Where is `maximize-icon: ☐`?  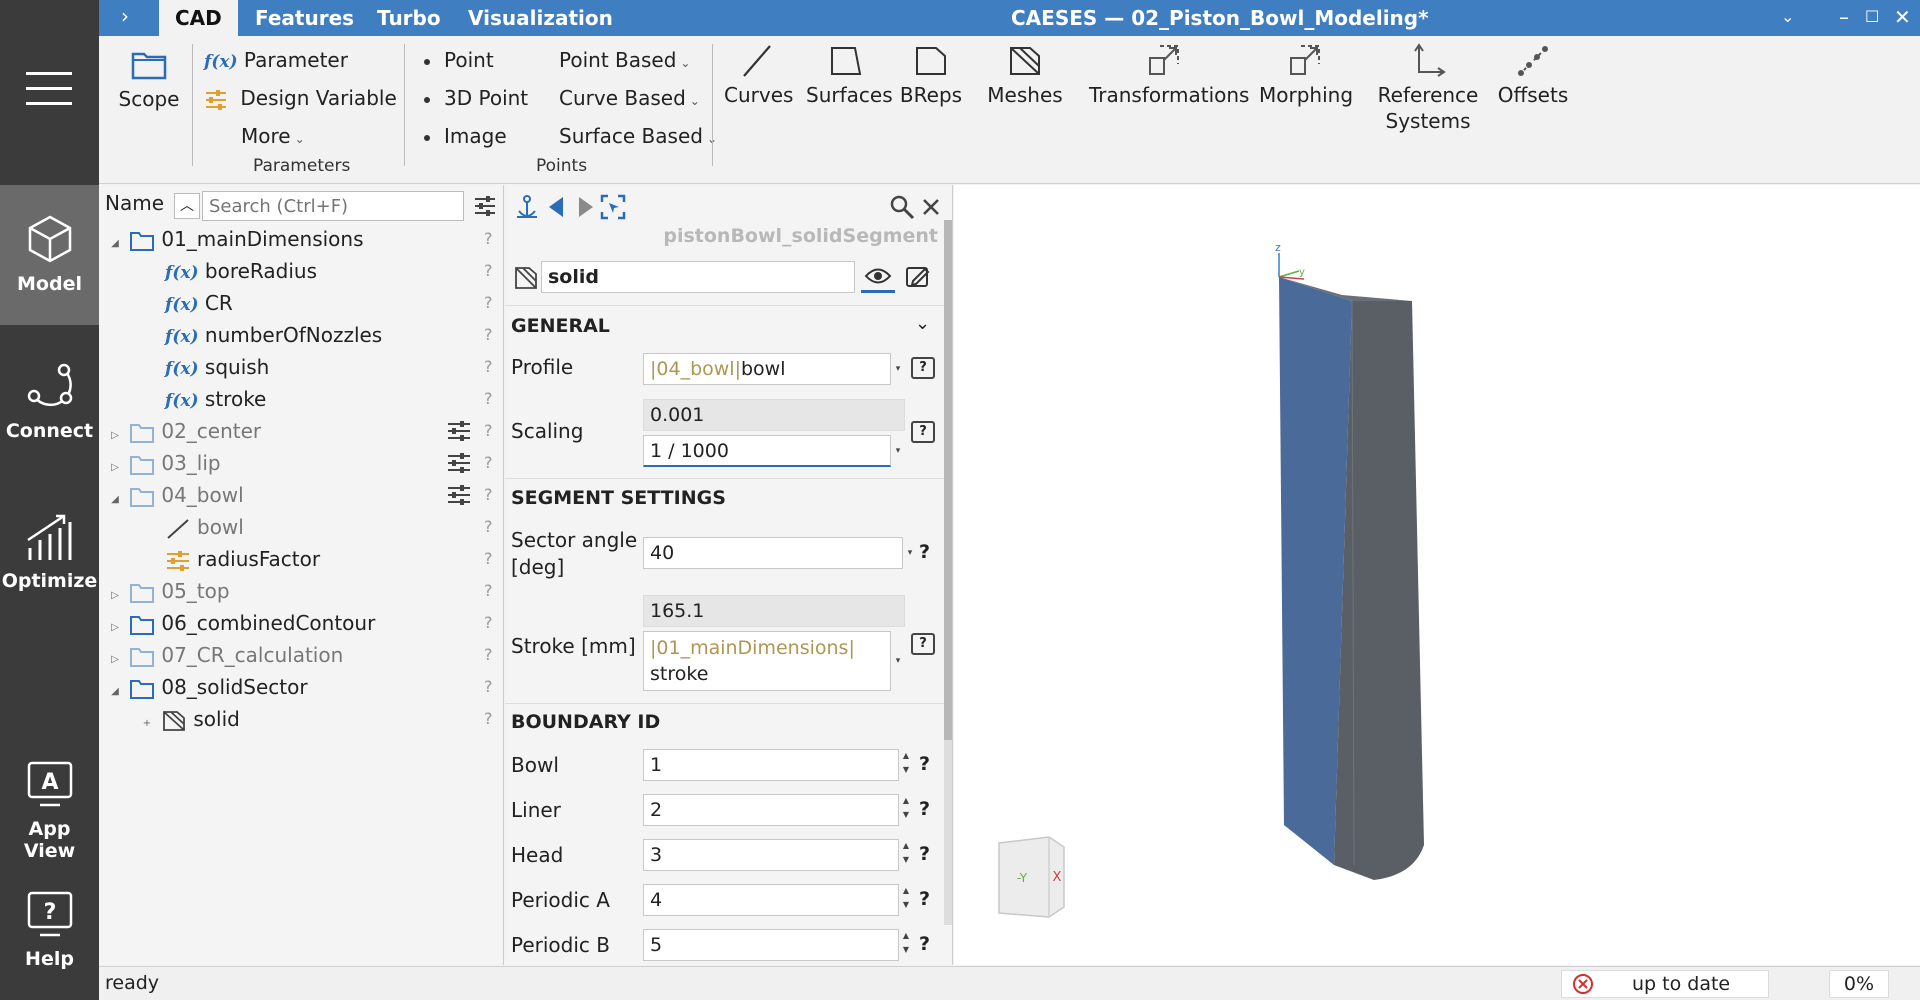
maximize-icon: ☐ is located at coordinates (1872, 17).